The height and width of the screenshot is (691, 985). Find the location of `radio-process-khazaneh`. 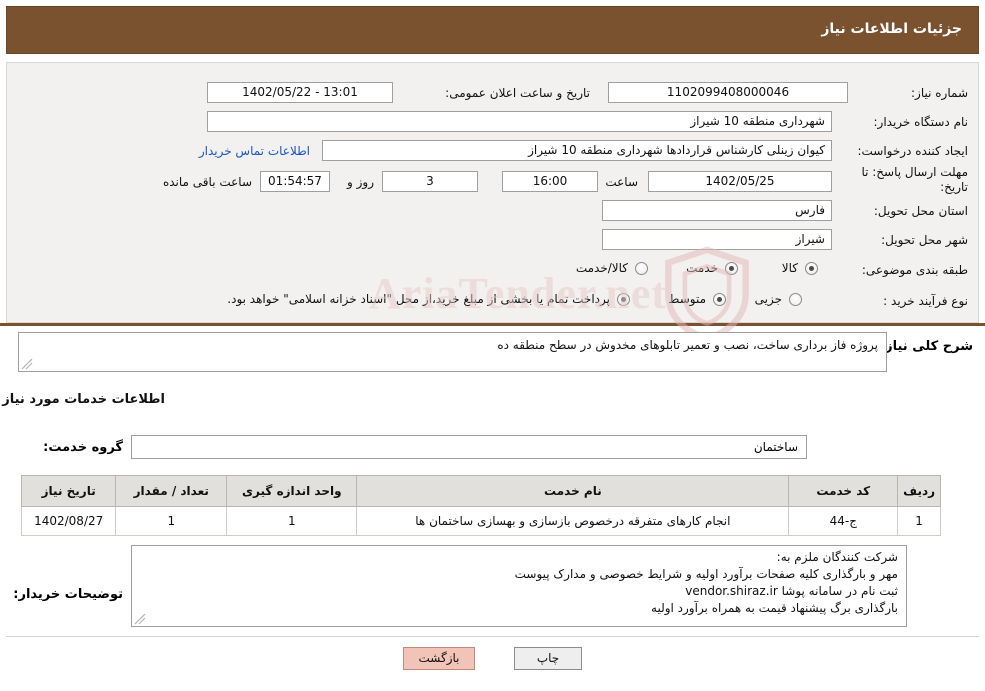

radio-process-khazaneh is located at coordinates (623, 299).